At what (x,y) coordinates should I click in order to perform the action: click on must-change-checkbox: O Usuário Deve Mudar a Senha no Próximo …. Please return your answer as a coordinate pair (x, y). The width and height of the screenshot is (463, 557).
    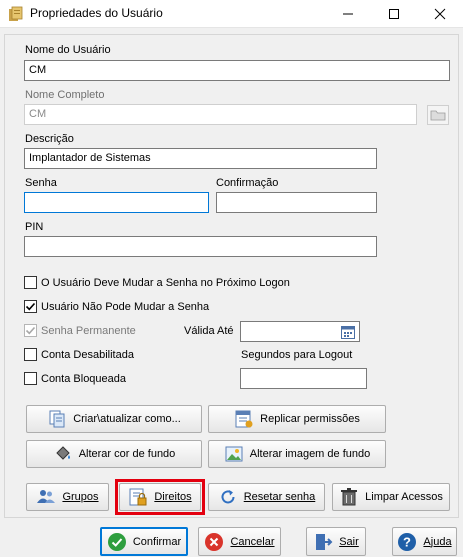
    Looking at the image, I should click on (157, 282).